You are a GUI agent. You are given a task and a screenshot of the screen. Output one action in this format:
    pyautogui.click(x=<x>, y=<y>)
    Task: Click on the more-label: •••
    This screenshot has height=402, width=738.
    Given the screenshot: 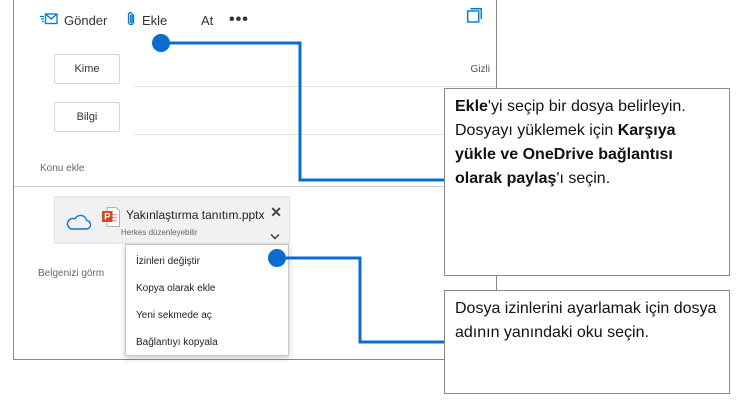 What is the action you would take?
    pyautogui.click(x=239, y=19)
    